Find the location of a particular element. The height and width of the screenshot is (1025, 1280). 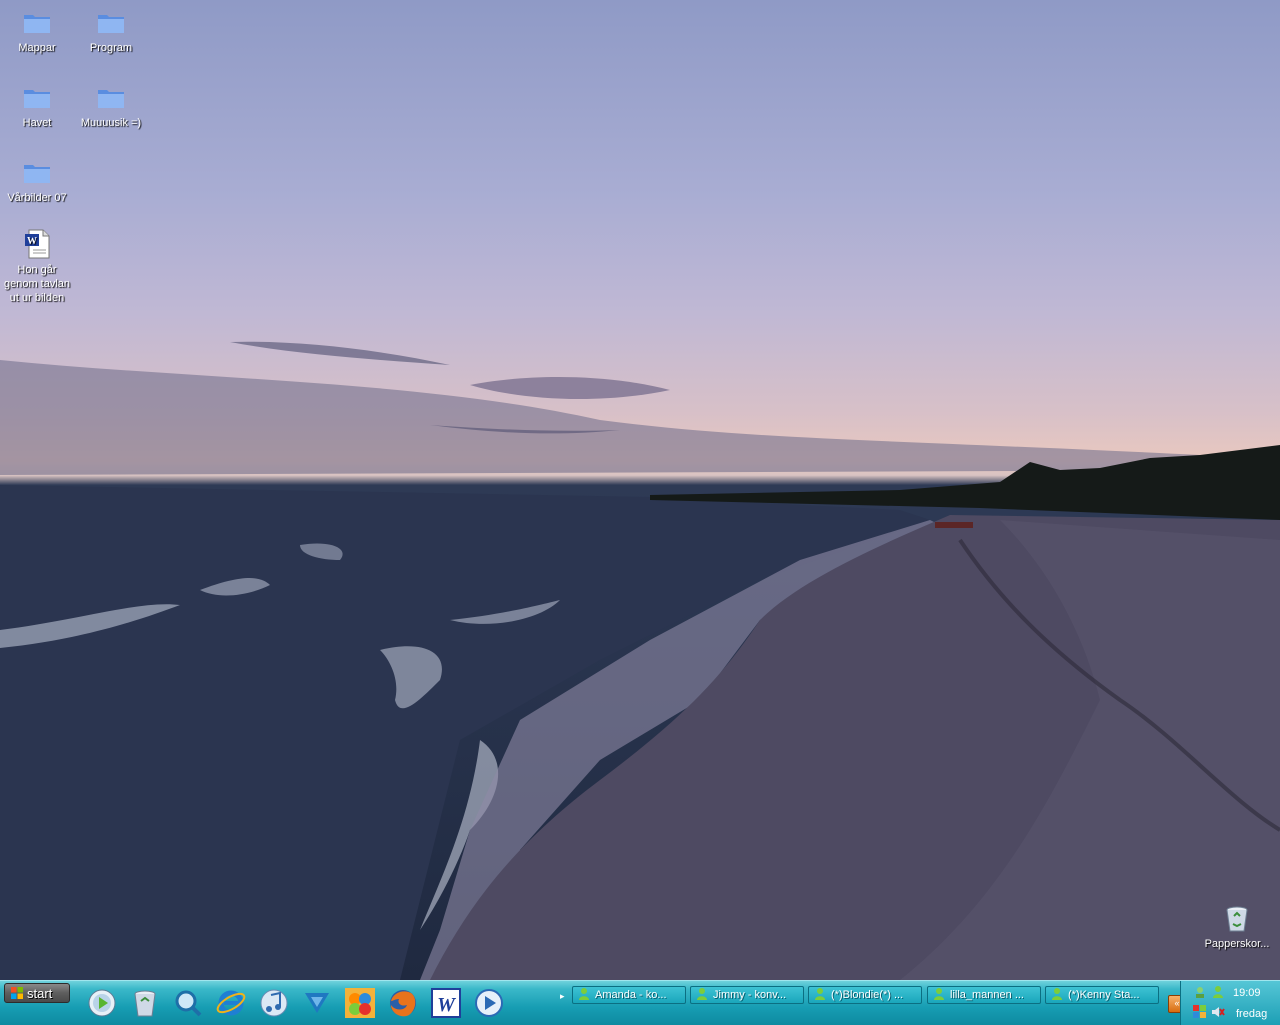

desktop-icon-label: Mappar is located at coordinates (37, 48).